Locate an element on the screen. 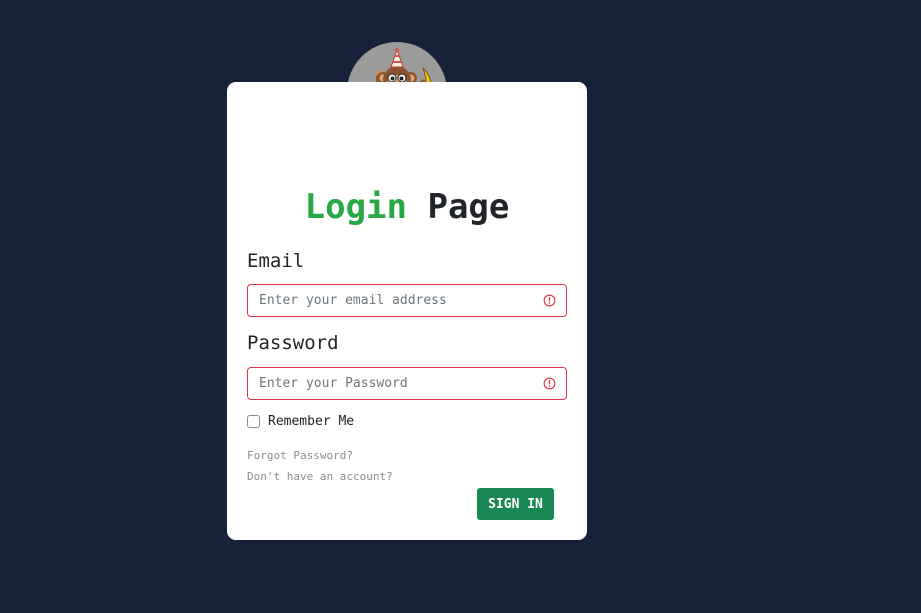 Image resolution: width=921 pixels, height=613 pixels. password-field-wrapper is located at coordinates (407, 383).